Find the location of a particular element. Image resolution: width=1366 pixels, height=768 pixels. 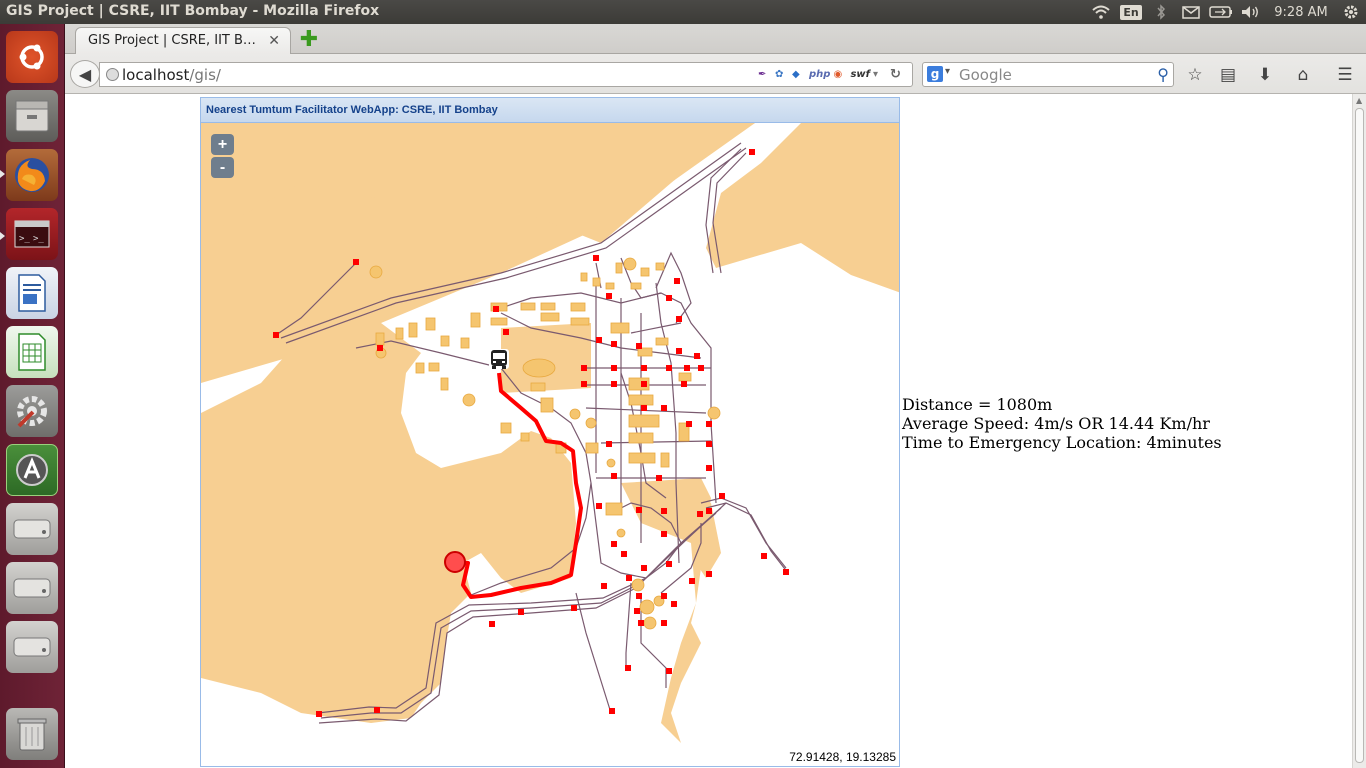

panel-indicators: En 9:28 AM is located at coordinates (1226, 12).